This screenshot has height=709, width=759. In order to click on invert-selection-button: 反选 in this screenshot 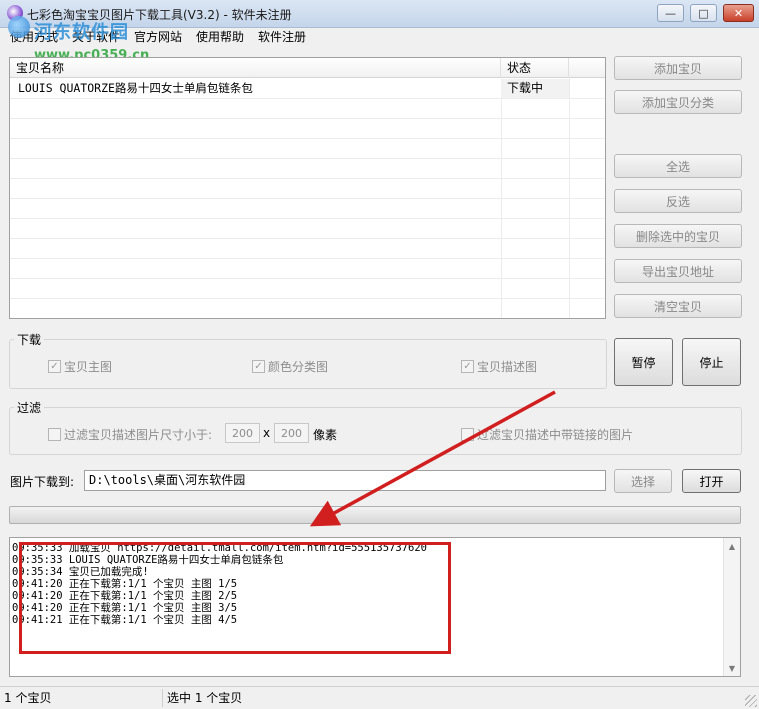, I will do `click(678, 201)`.